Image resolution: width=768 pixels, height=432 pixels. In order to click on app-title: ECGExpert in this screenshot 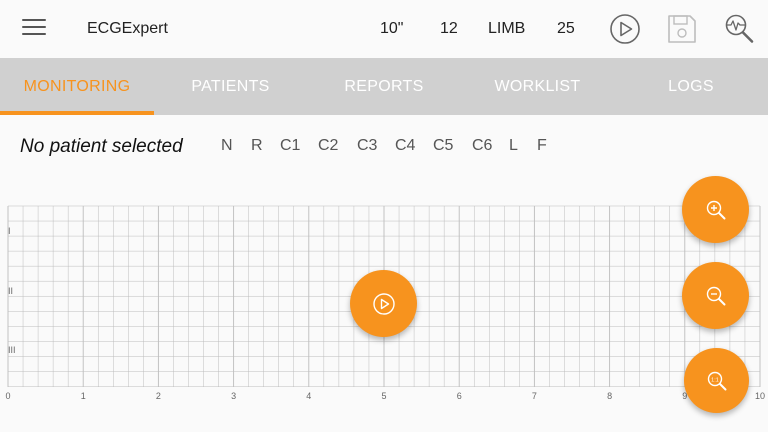, I will do `click(127, 28)`.